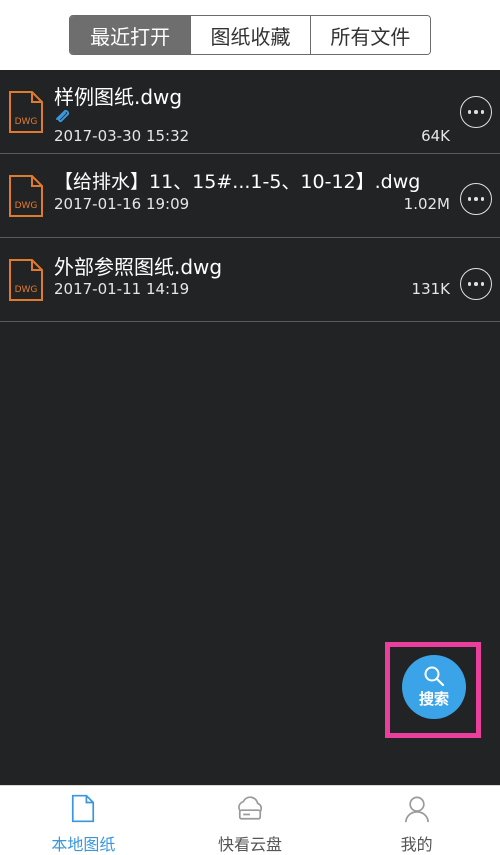 This screenshot has height=855, width=500. What do you see at coordinates (118, 97) in the screenshot?
I see `file-name: 样例图纸.dwg` at bounding box center [118, 97].